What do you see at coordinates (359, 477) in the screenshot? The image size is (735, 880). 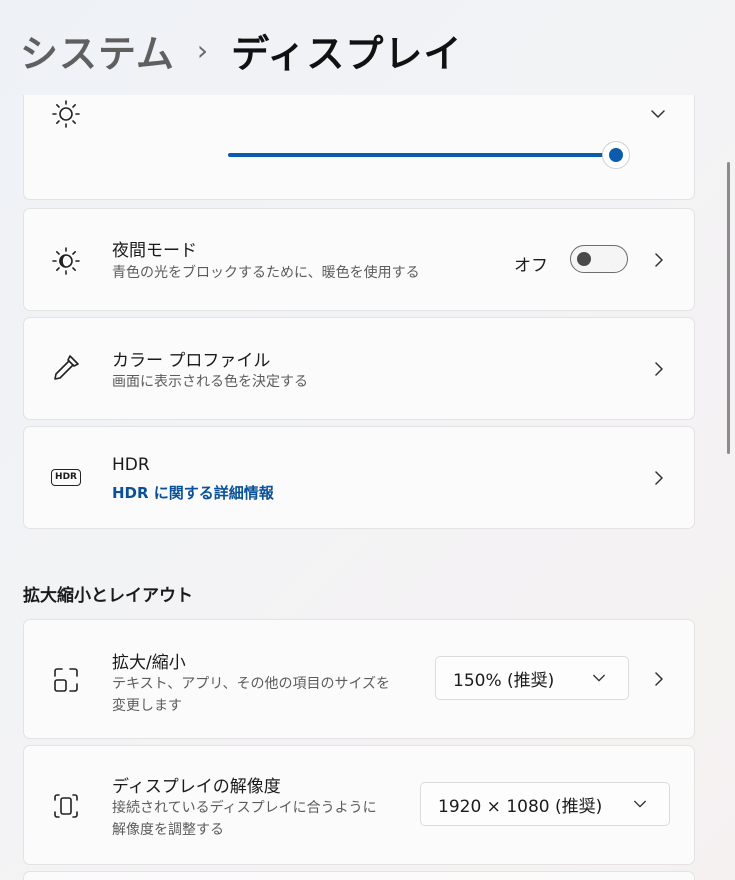 I see `hdr-card: HDR HDR HDR に関する詳細情報` at bounding box center [359, 477].